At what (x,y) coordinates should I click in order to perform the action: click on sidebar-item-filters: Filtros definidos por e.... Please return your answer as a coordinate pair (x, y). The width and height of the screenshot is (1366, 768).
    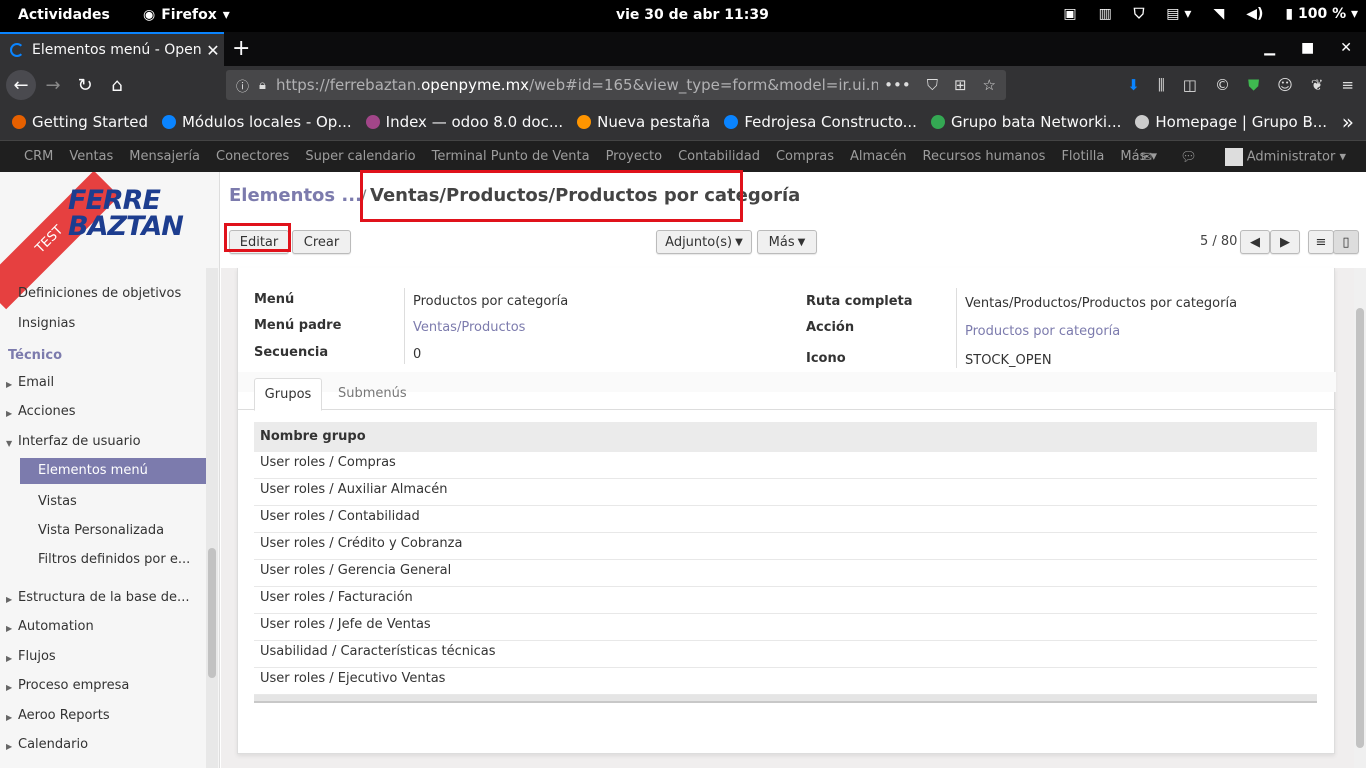
    Looking at the image, I should click on (114, 559).